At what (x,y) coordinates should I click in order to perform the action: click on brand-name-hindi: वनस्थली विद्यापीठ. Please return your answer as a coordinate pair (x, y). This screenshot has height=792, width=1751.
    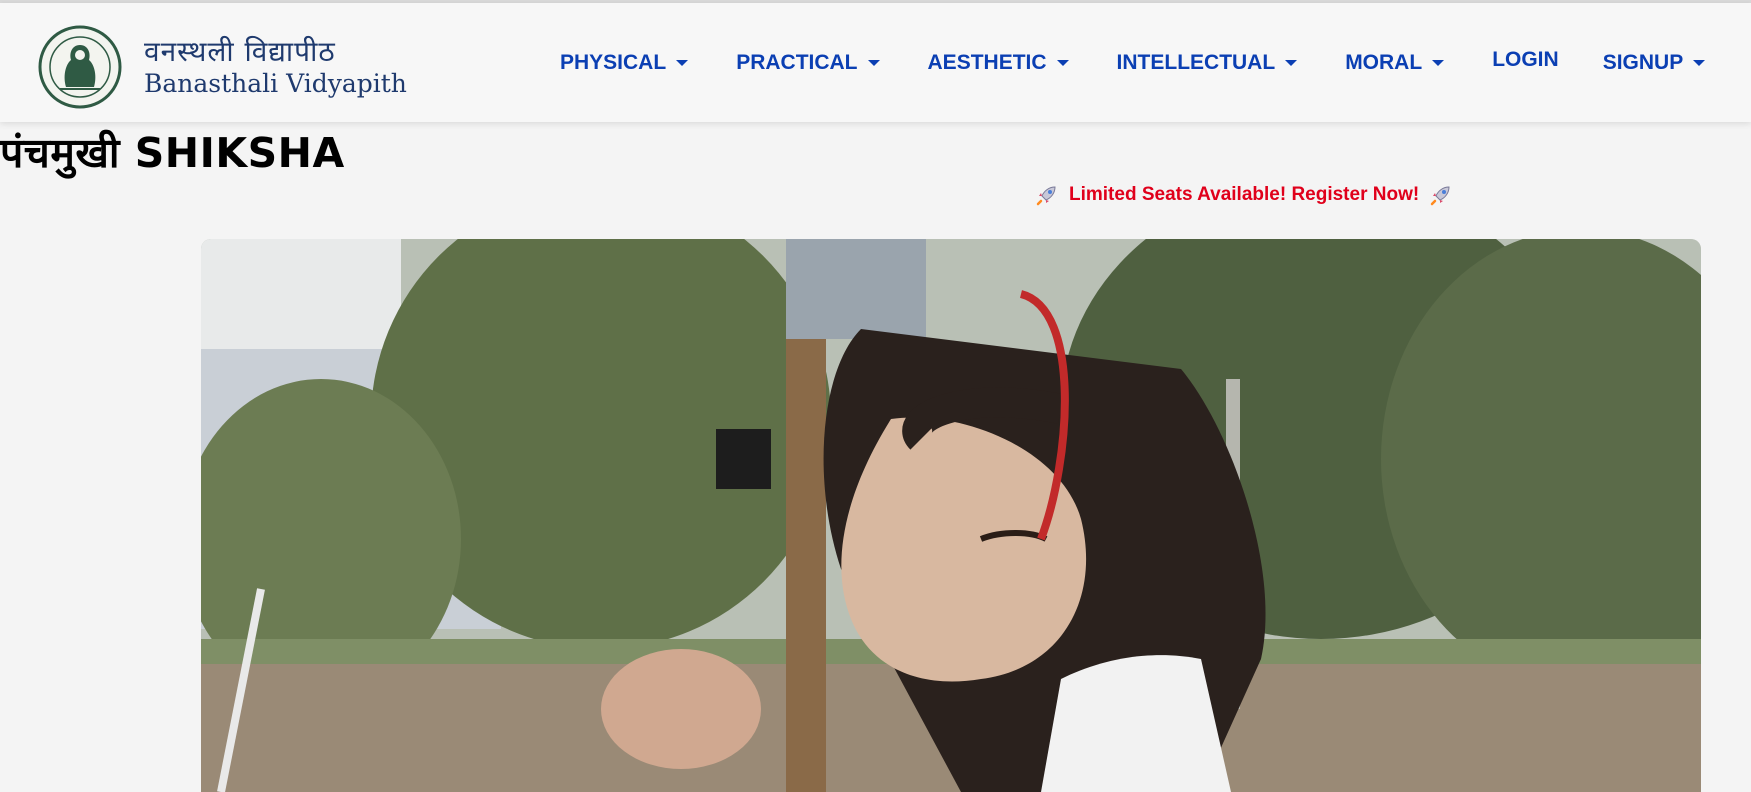
    Looking at the image, I should click on (240, 51).